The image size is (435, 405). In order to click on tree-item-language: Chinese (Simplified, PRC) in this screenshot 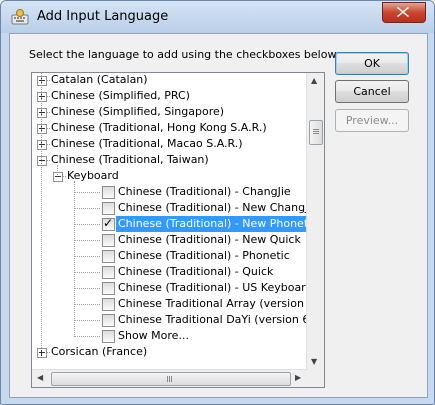, I will do `click(169, 96)`.